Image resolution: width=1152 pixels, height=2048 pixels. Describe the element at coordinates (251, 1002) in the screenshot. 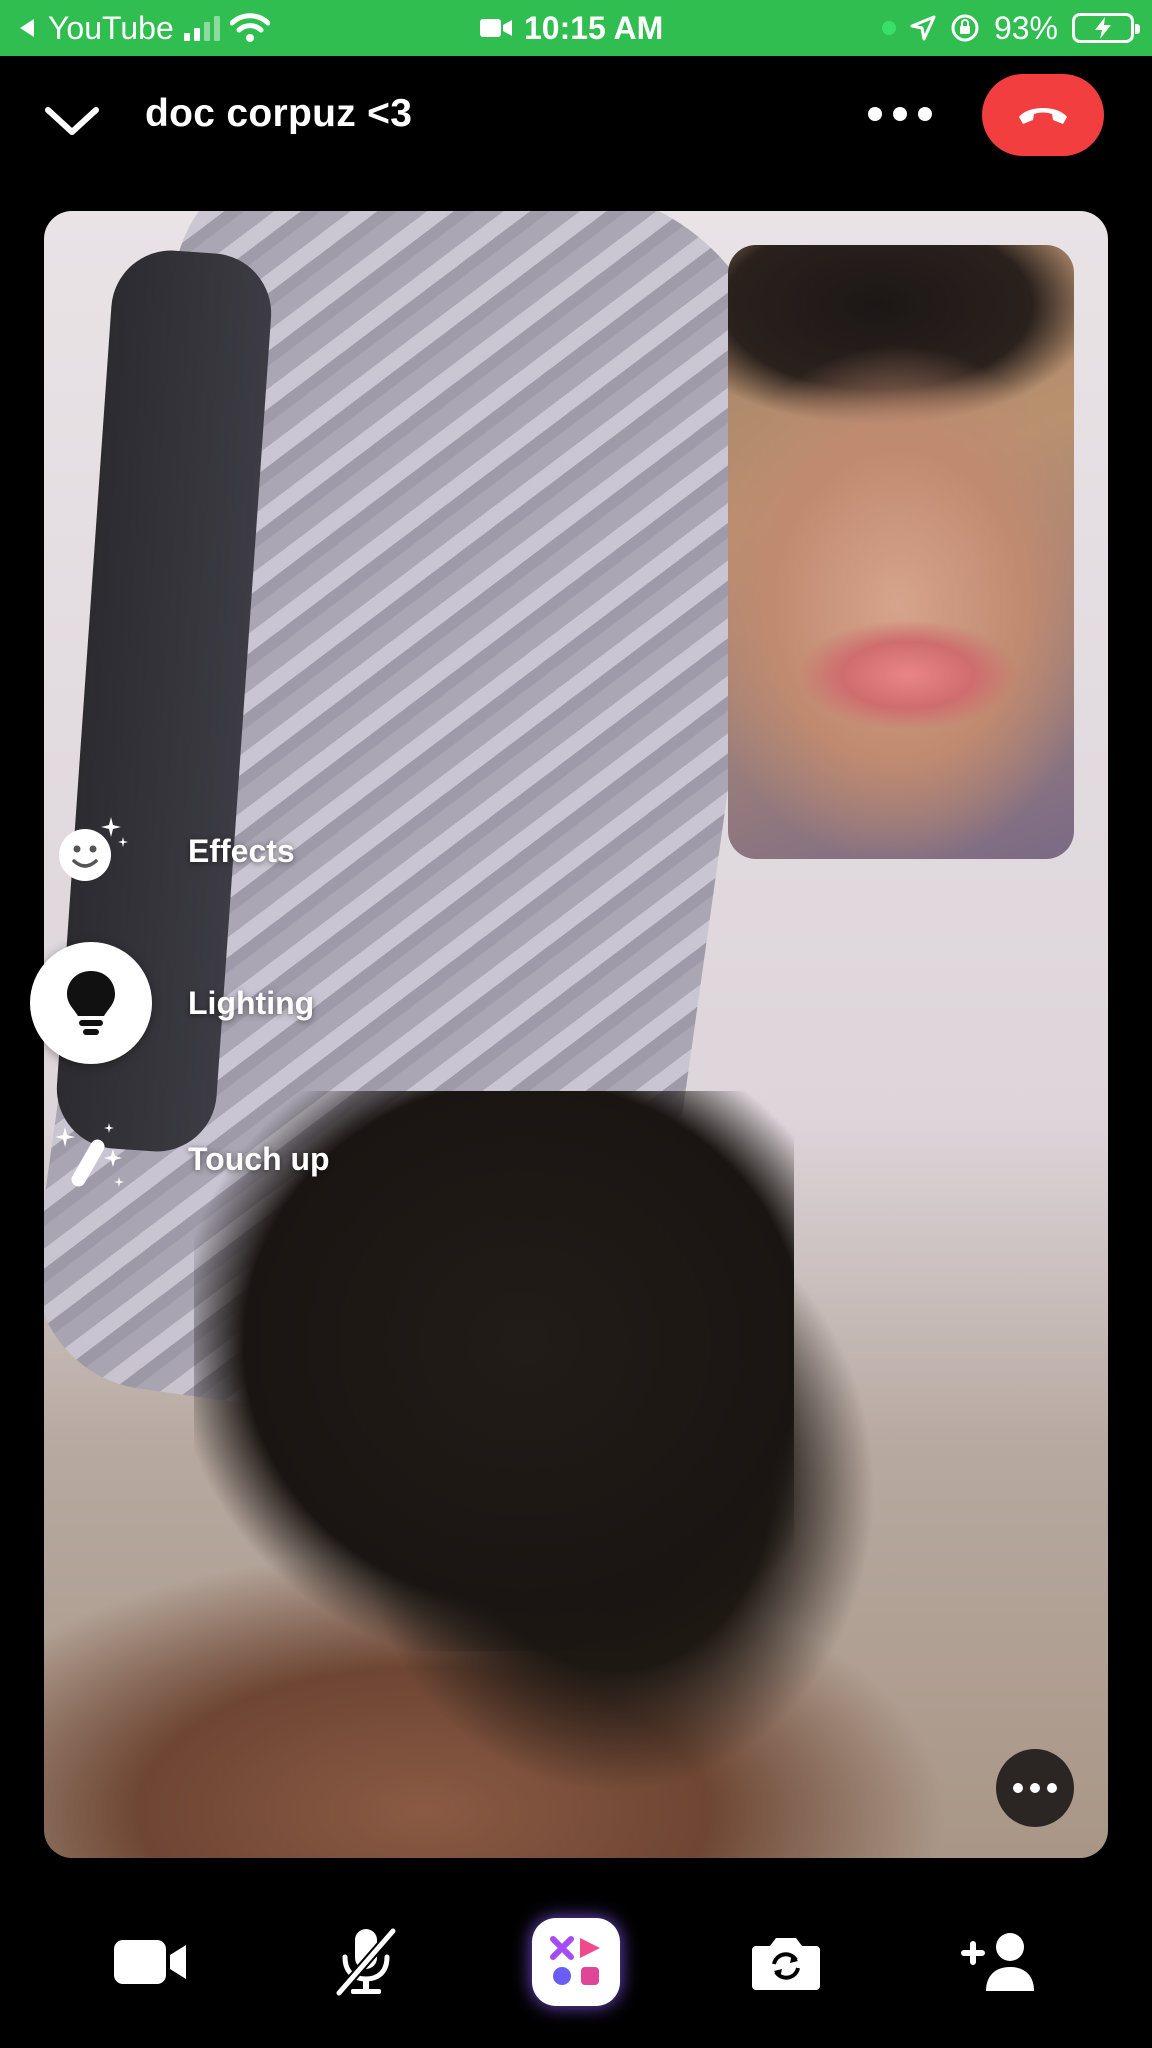

I see `menu-label-lighting: Lighting` at that location.